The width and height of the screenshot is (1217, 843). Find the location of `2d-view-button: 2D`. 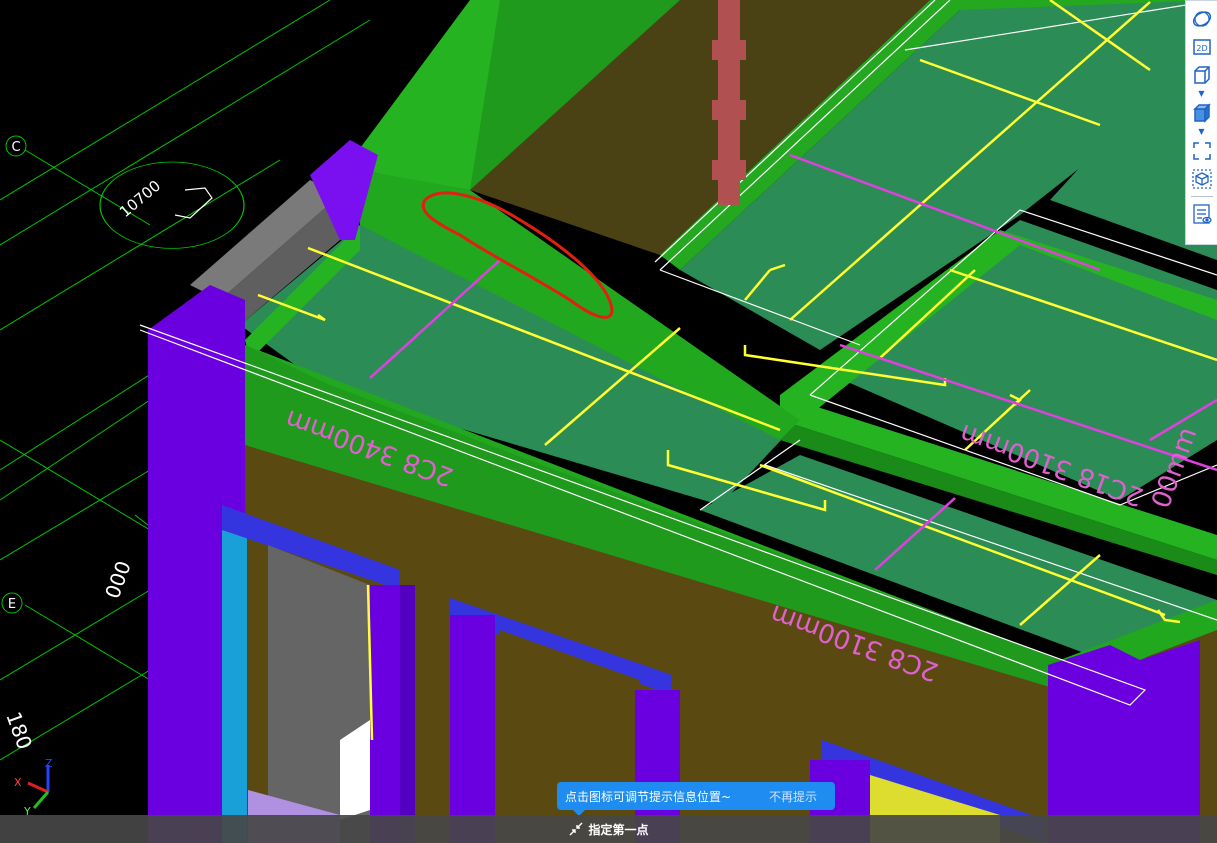

2d-view-button: 2D is located at coordinates (1202, 47).